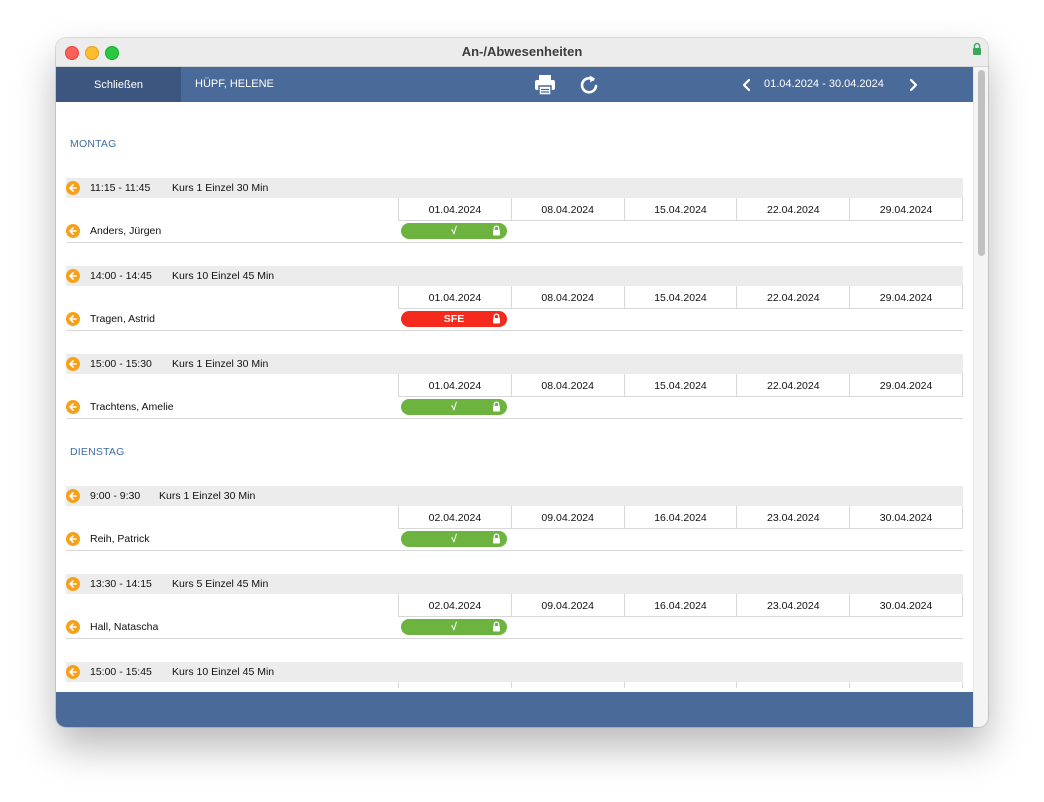 This screenshot has height=802, width=1044. What do you see at coordinates (514, 496) in the screenshot?
I see `course-header: 9:00 - 9:30 Kurs 1 Einzel 30 Min` at bounding box center [514, 496].